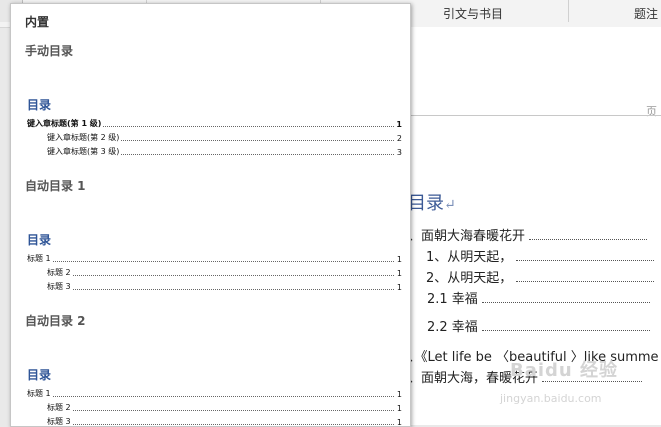 The width and height of the screenshot is (661, 427). I want to click on toc-line: 2.1 幸福, so click(538, 297).